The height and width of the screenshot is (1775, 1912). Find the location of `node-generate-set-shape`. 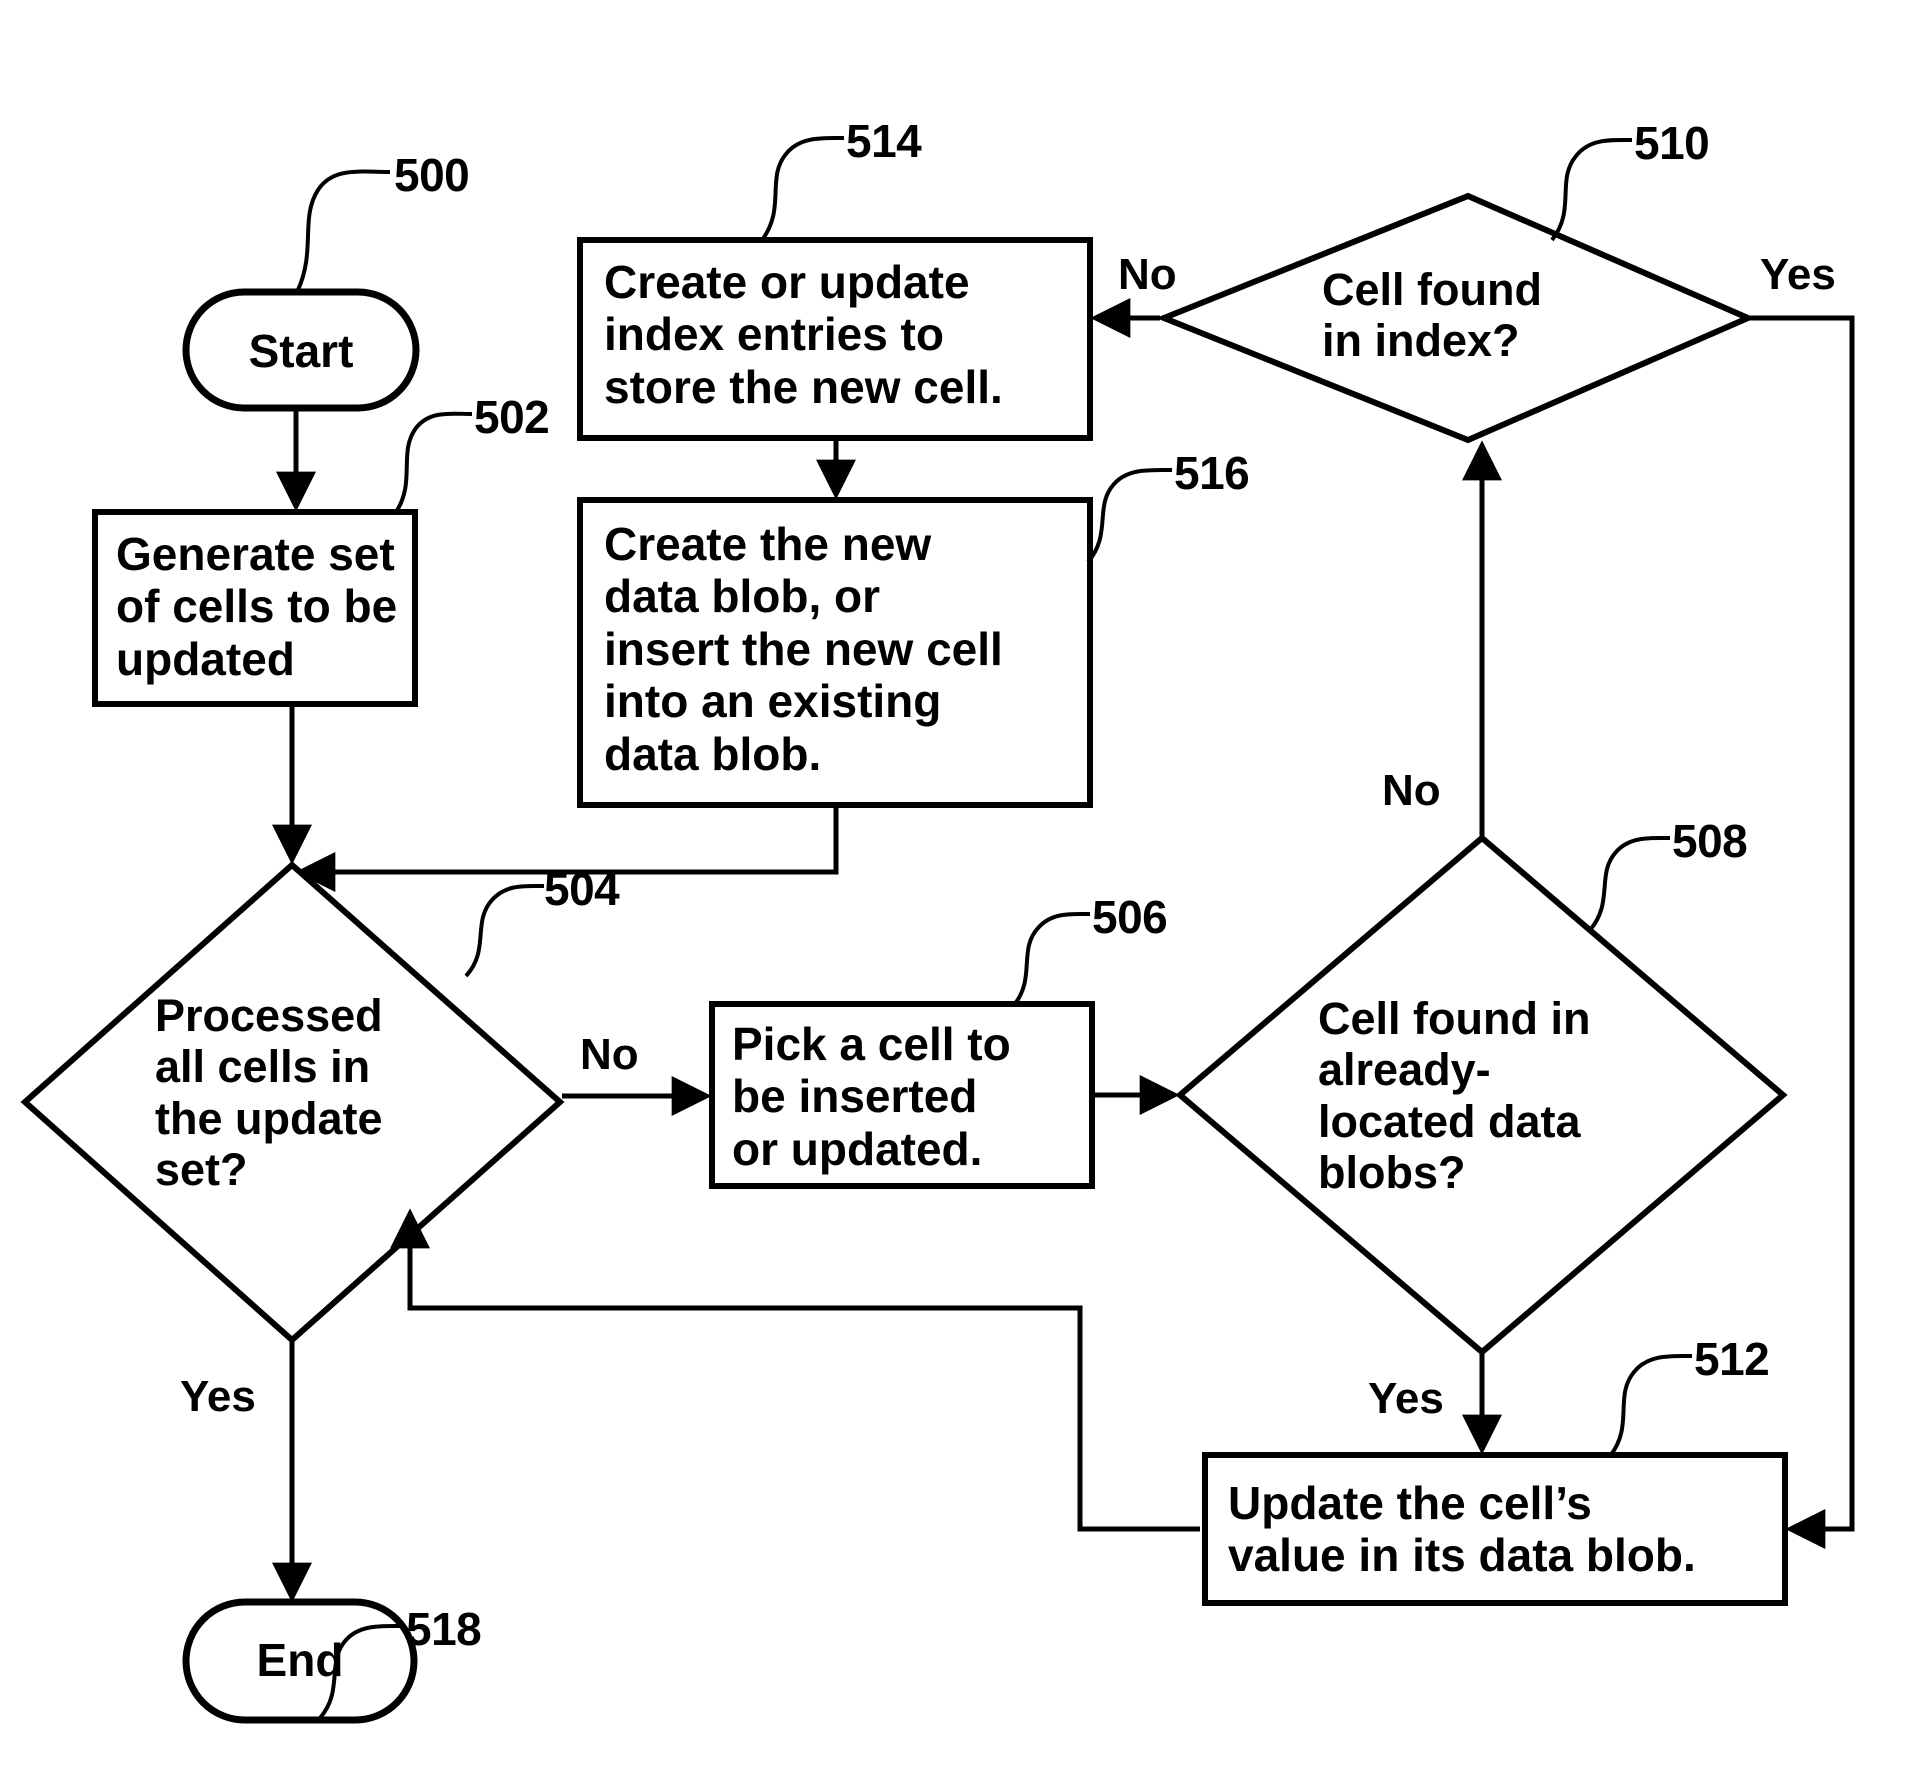

node-generate-set-shape is located at coordinates (255, 608).